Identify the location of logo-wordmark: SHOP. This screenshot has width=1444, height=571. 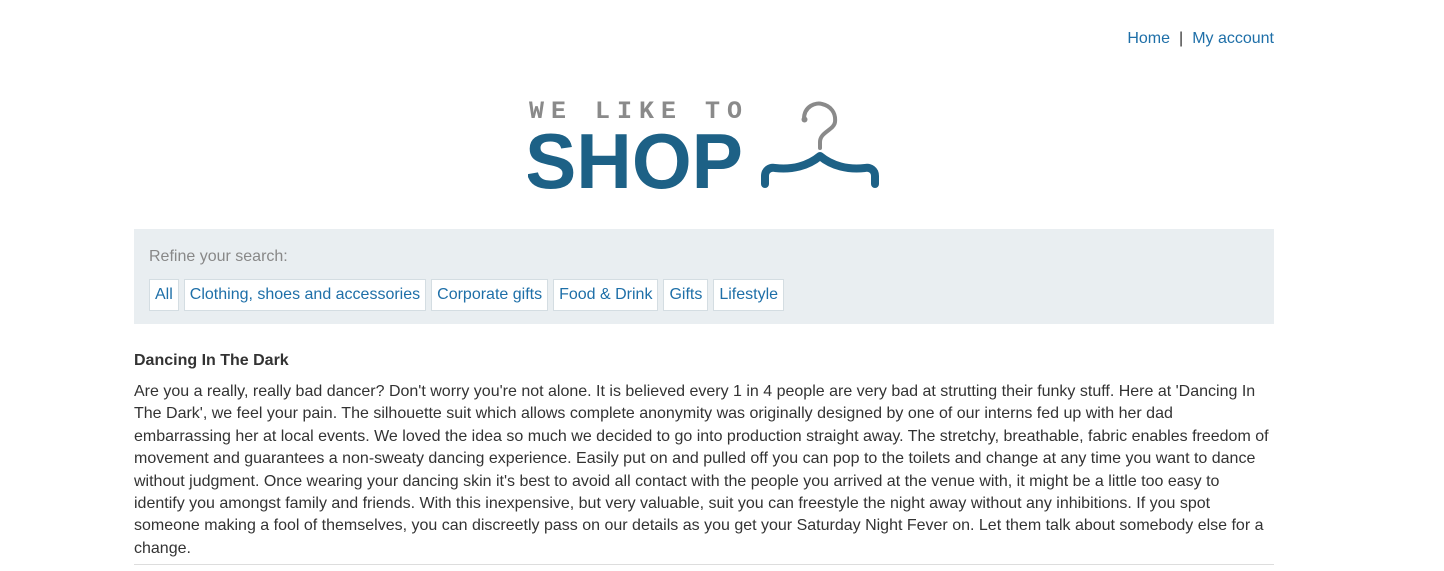
(635, 154).